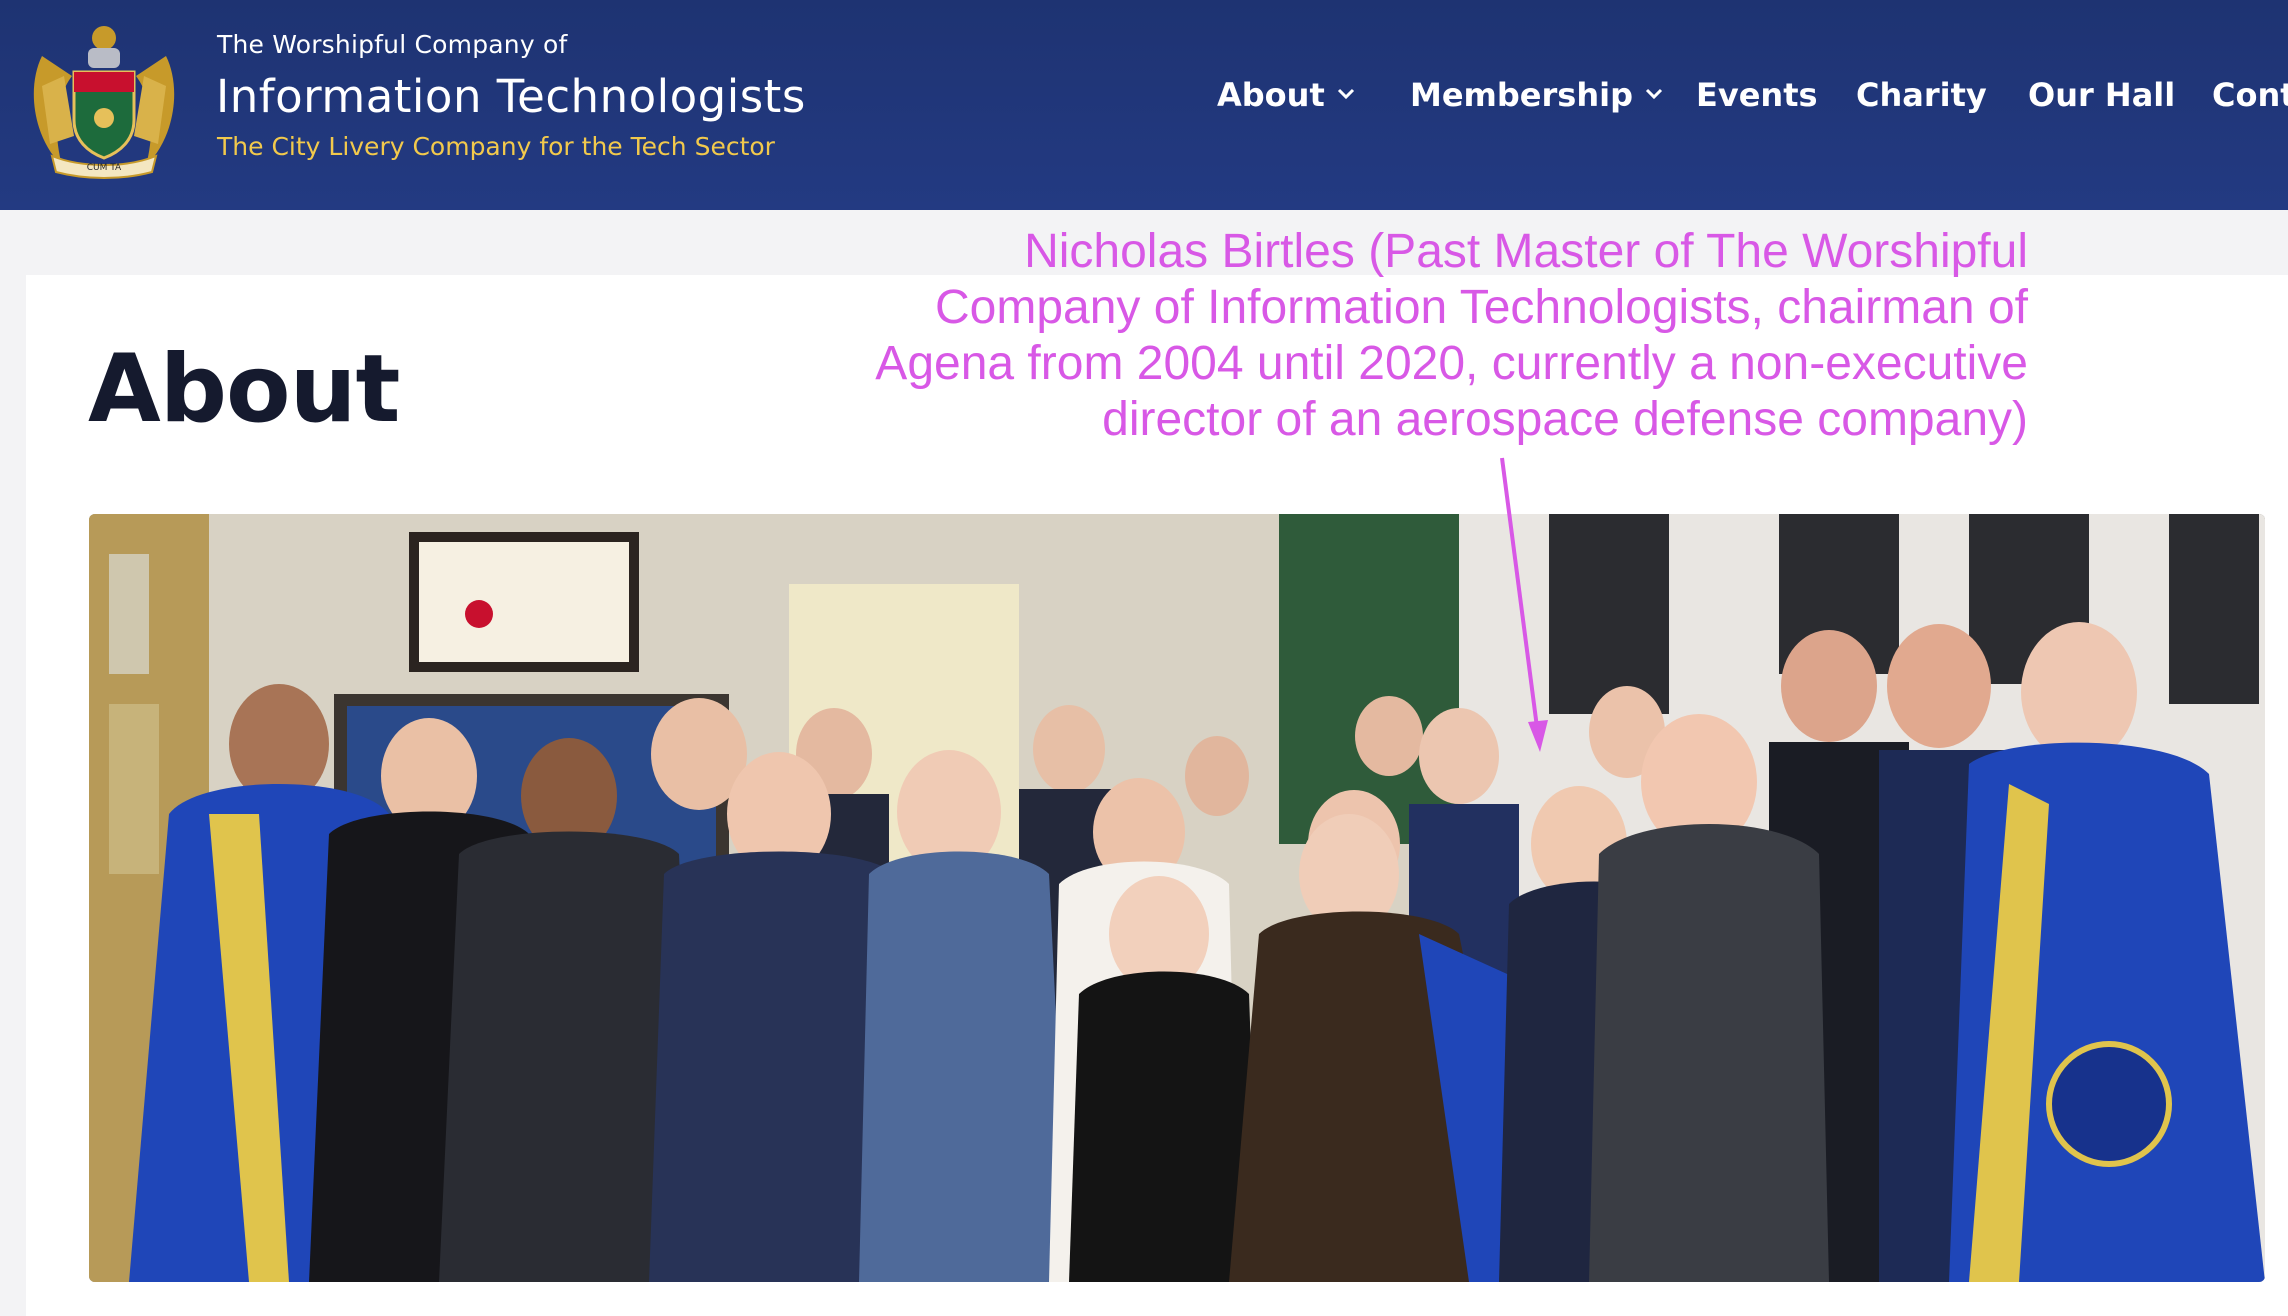  I want to click on nav-item-events: Events, so click(1757, 95).